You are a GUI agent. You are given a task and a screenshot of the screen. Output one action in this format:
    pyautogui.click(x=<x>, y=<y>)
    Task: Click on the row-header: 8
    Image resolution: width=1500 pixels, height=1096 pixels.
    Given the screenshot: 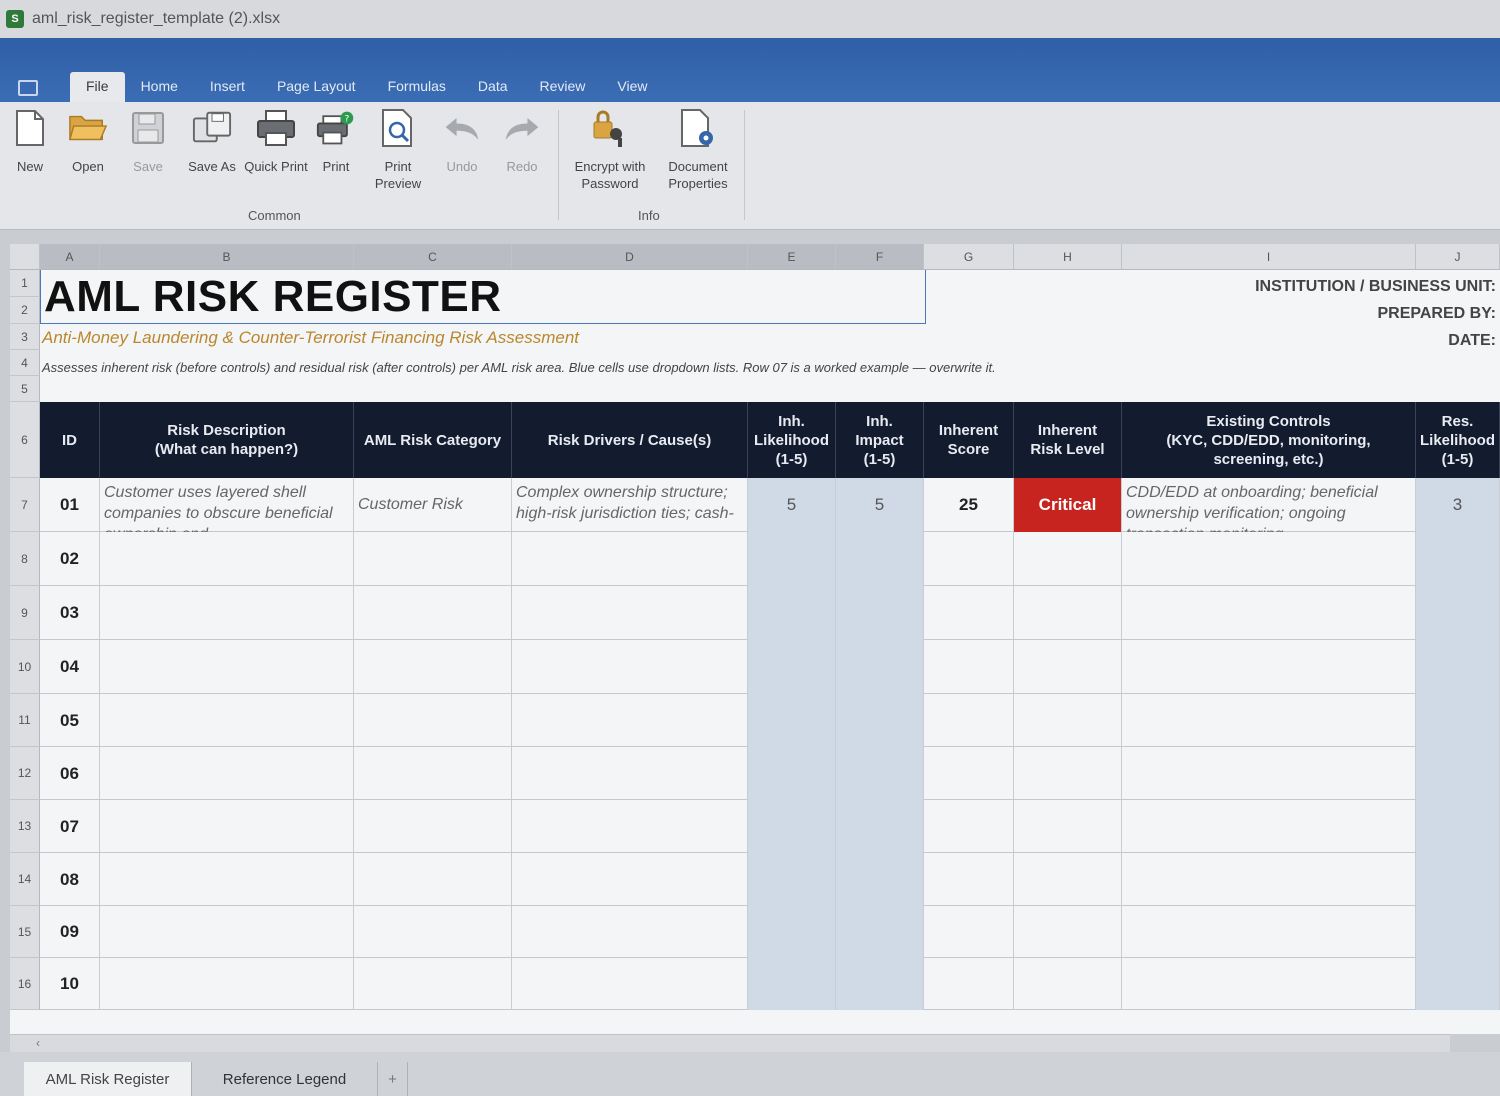 What is the action you would take?
    pyautogui.click(x=25, y=559)
    